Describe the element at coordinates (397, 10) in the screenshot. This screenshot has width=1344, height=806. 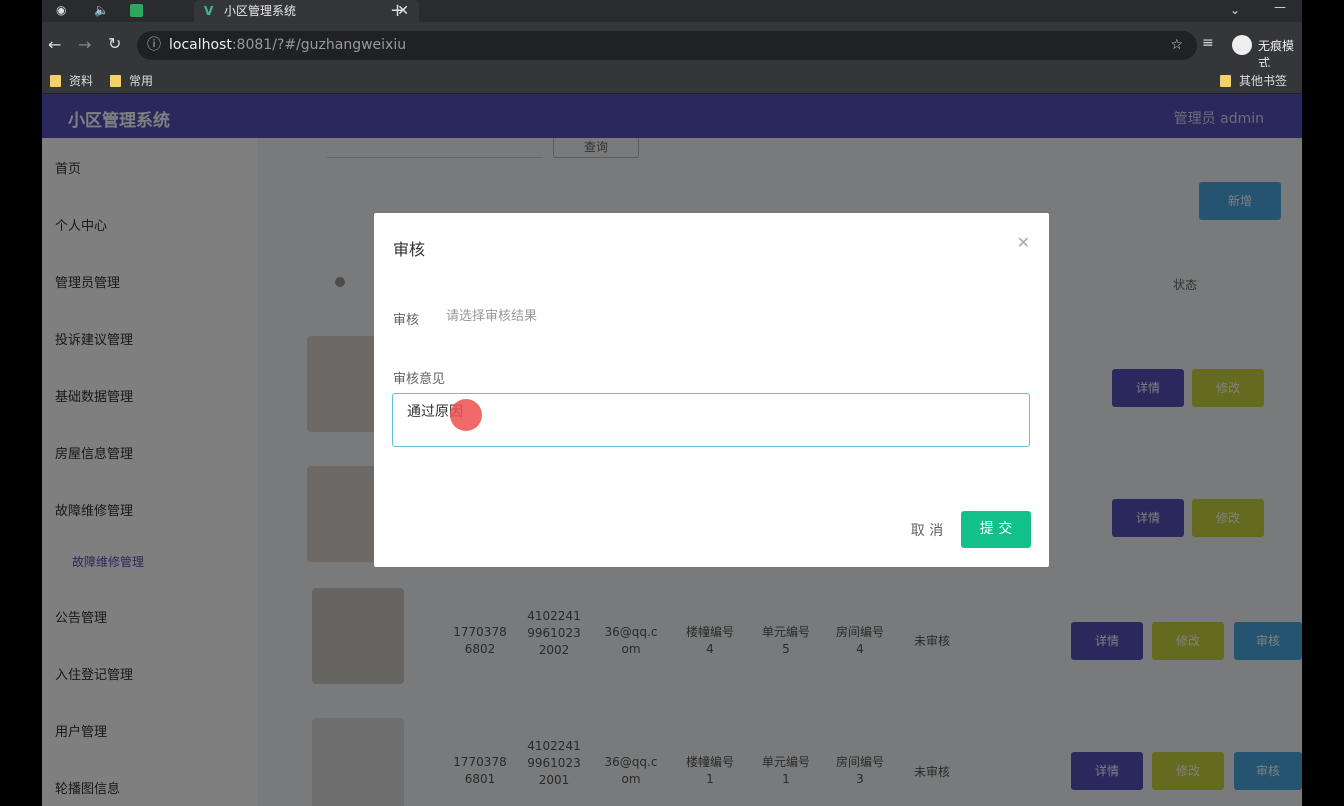
I see `new-tab-icon: +` at that location.